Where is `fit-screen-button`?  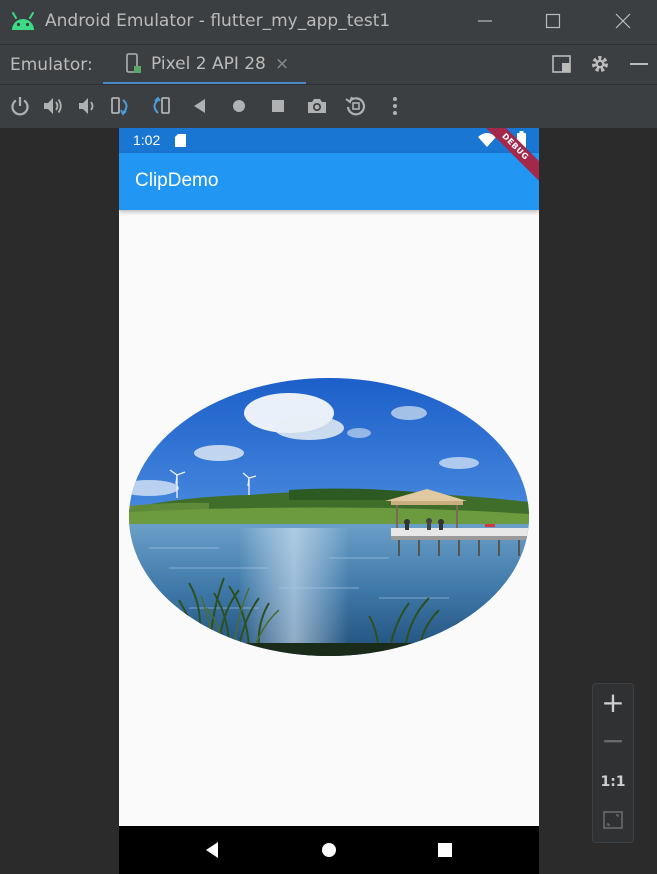
fit-screen-button is located at coordinates (613, 822).